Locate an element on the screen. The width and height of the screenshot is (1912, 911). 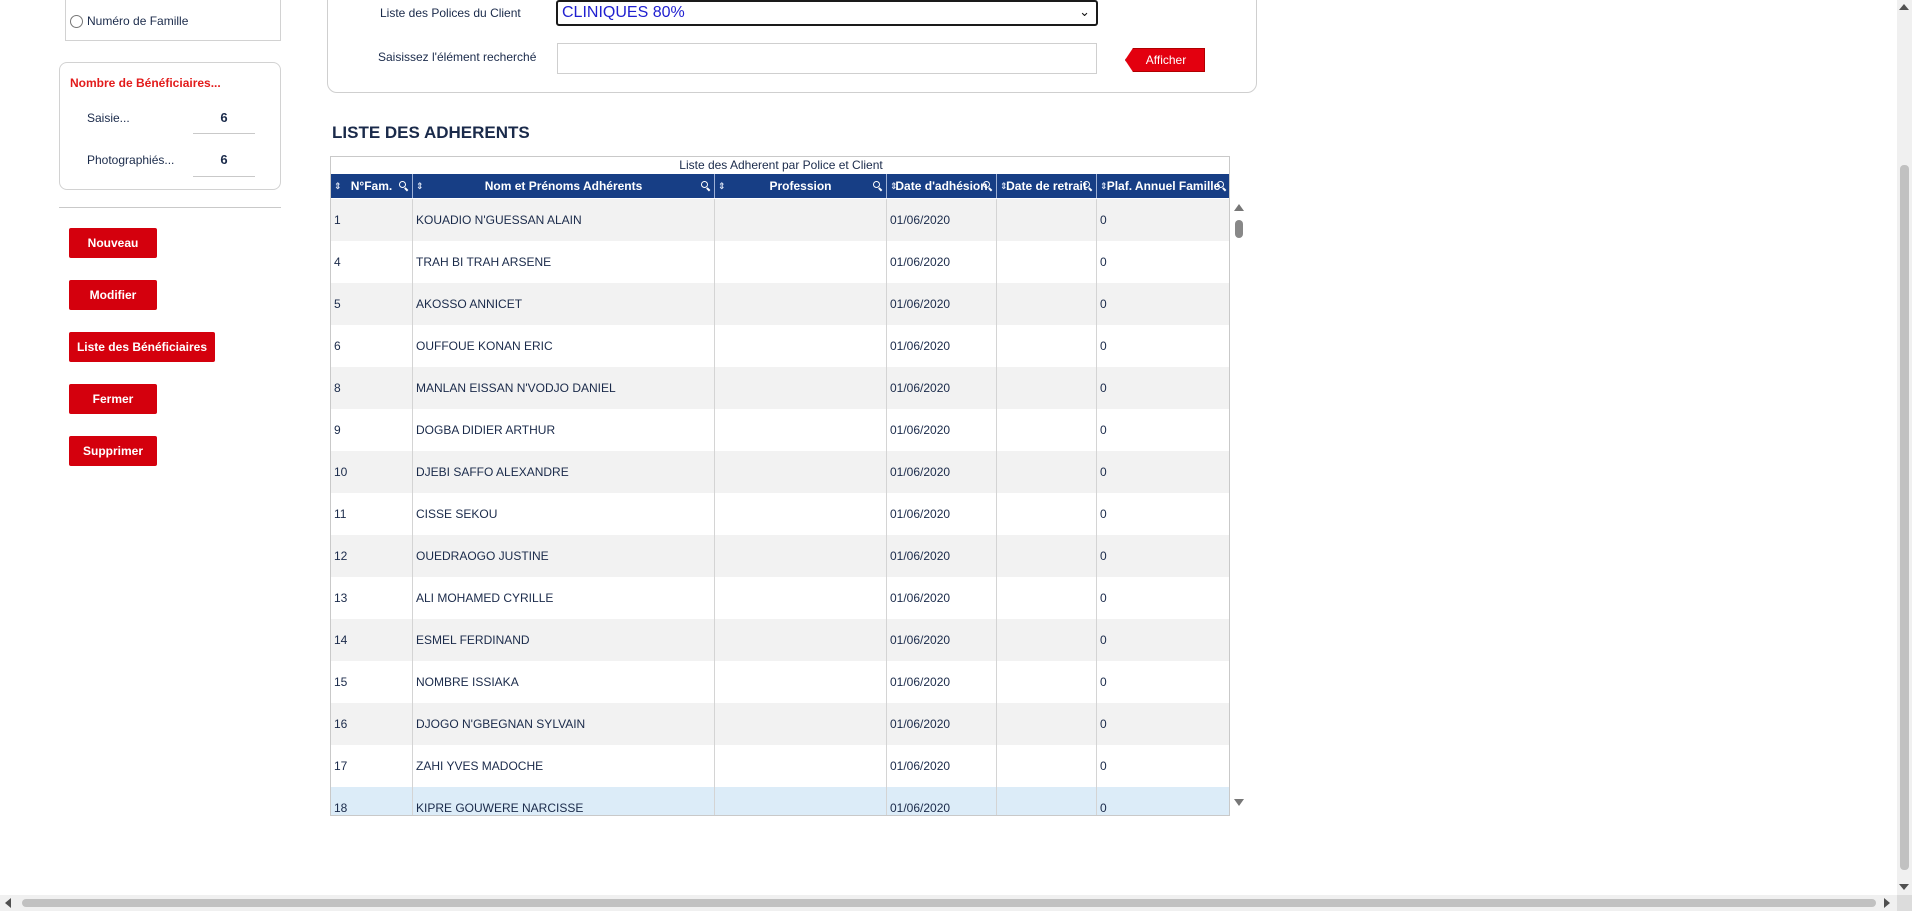
scroll-left-icon is located at coordinates (8, 903).